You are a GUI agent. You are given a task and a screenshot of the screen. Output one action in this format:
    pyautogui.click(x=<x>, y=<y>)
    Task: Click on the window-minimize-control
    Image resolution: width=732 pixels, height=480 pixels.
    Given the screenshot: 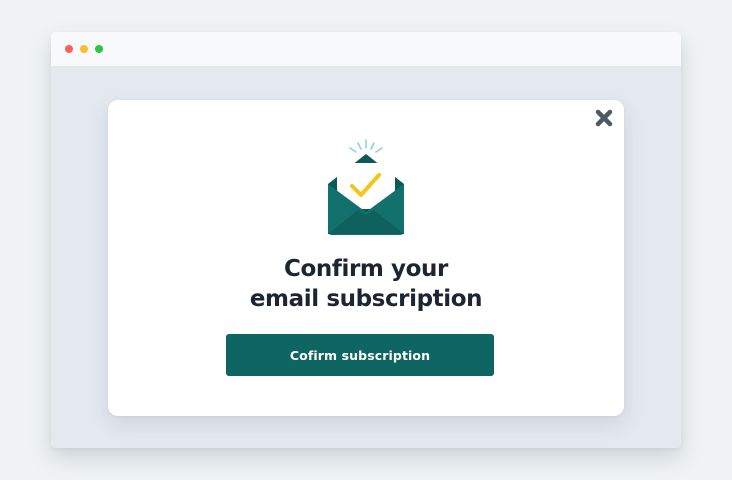 What is the action you would take?
    pyautogui.click(x=84, y=49)
    